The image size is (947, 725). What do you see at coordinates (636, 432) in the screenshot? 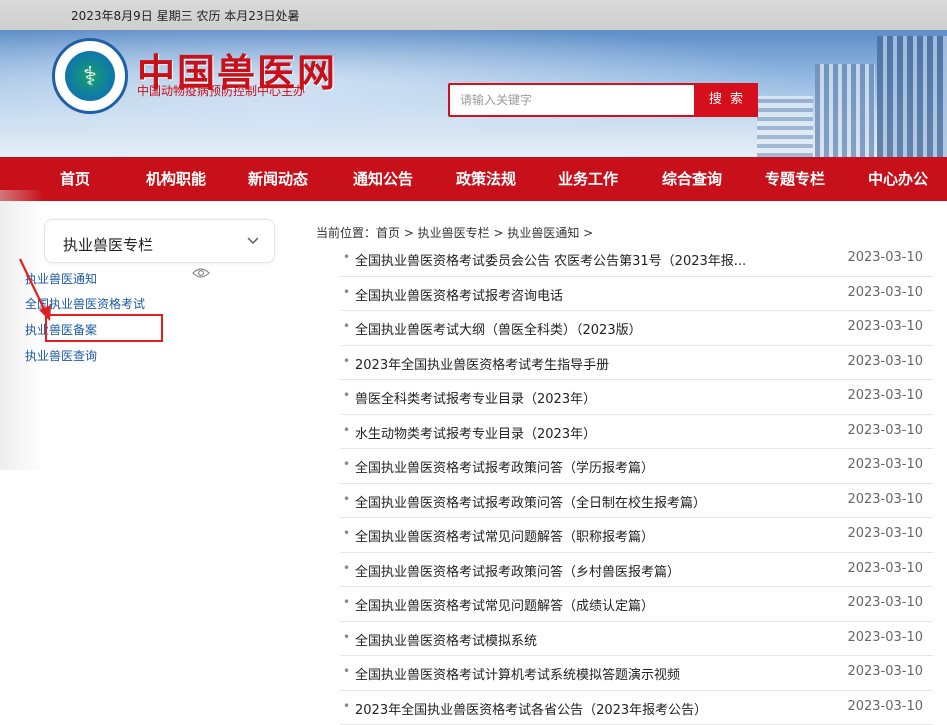
I see `list-item: • 水生动物类考试报考专业目录（2023年） 2023-03-10` at bounding box center [636, 432].